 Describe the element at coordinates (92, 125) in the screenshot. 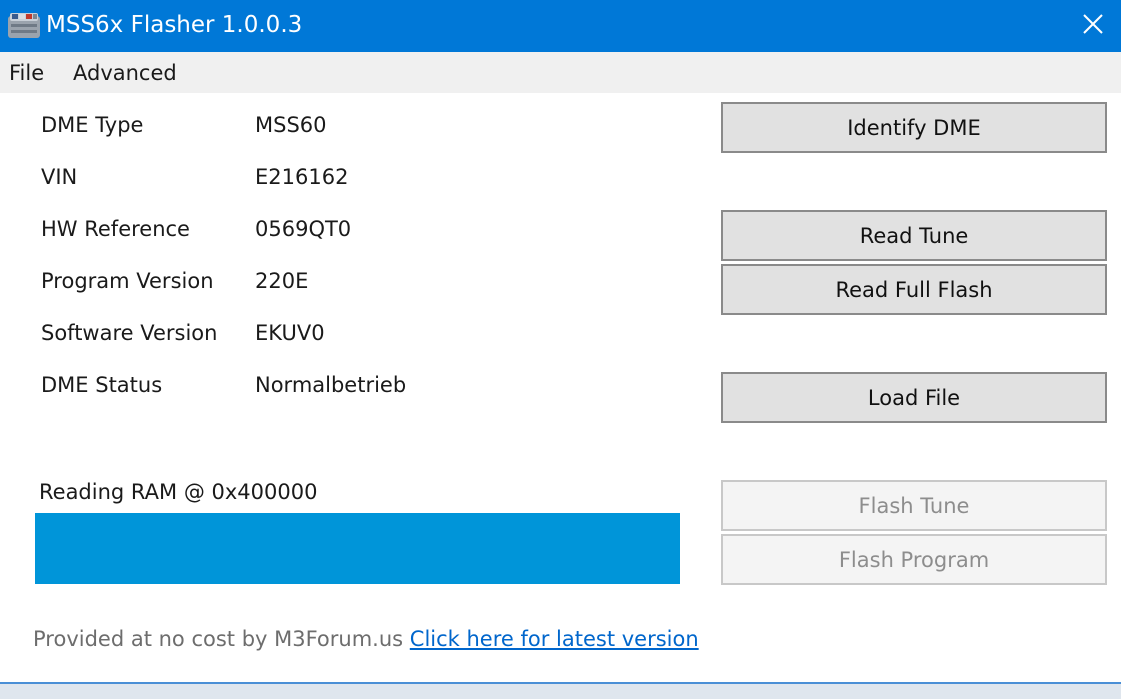

I see `dme-type-label: DME Type` at that location.